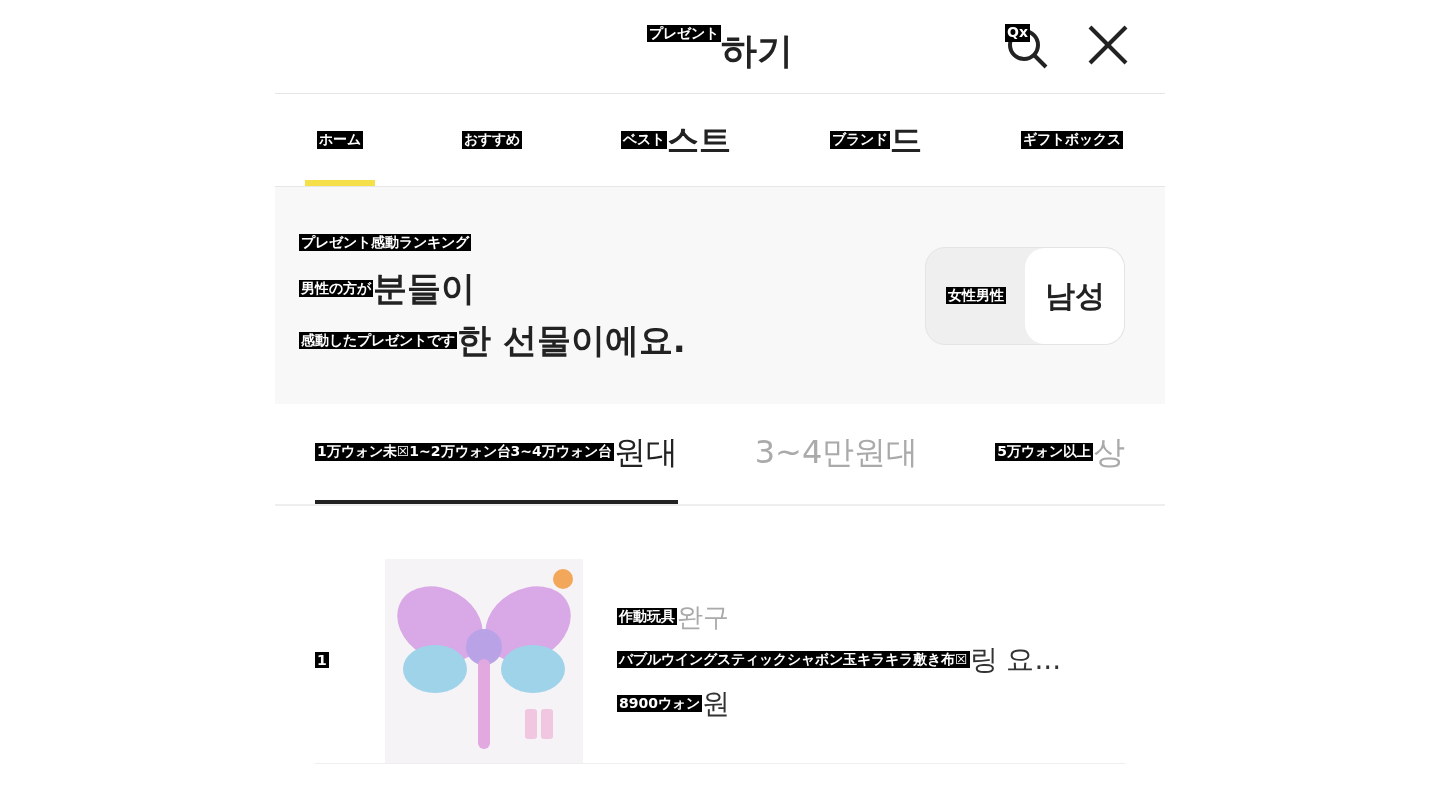 The height and width of the screenshot is (800, 1440). What do you see at coordinates (571, 340) in the screenshot?
I see `heading-text: 한 선물이에요.` at bounding box center [571, 340].